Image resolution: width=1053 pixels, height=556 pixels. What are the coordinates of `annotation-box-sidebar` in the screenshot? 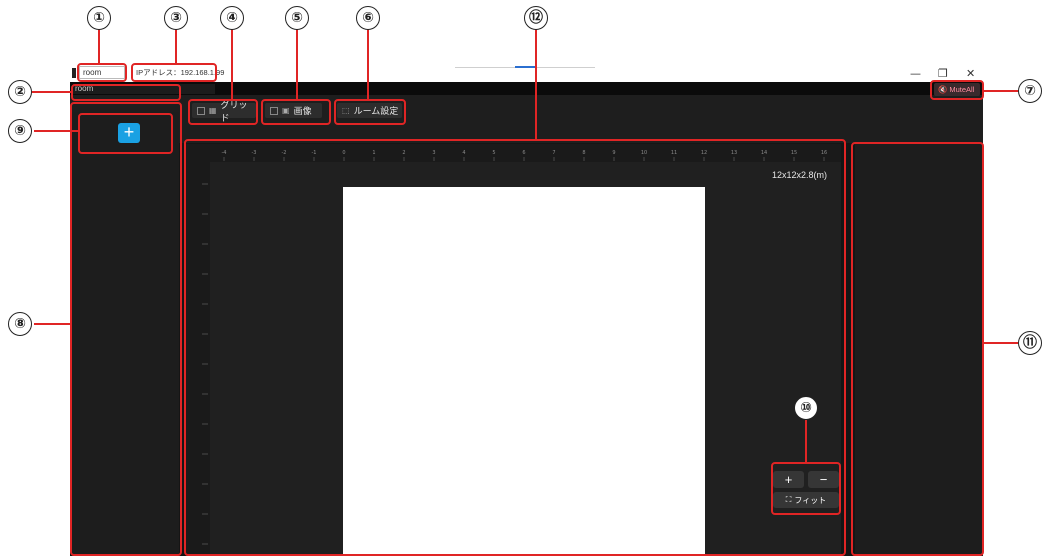 It's located at (126, 329).